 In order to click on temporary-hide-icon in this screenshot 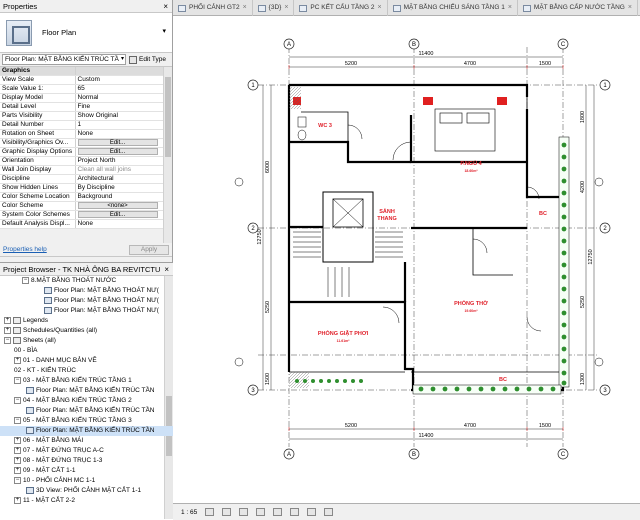, I will do `click(329, 512)`.